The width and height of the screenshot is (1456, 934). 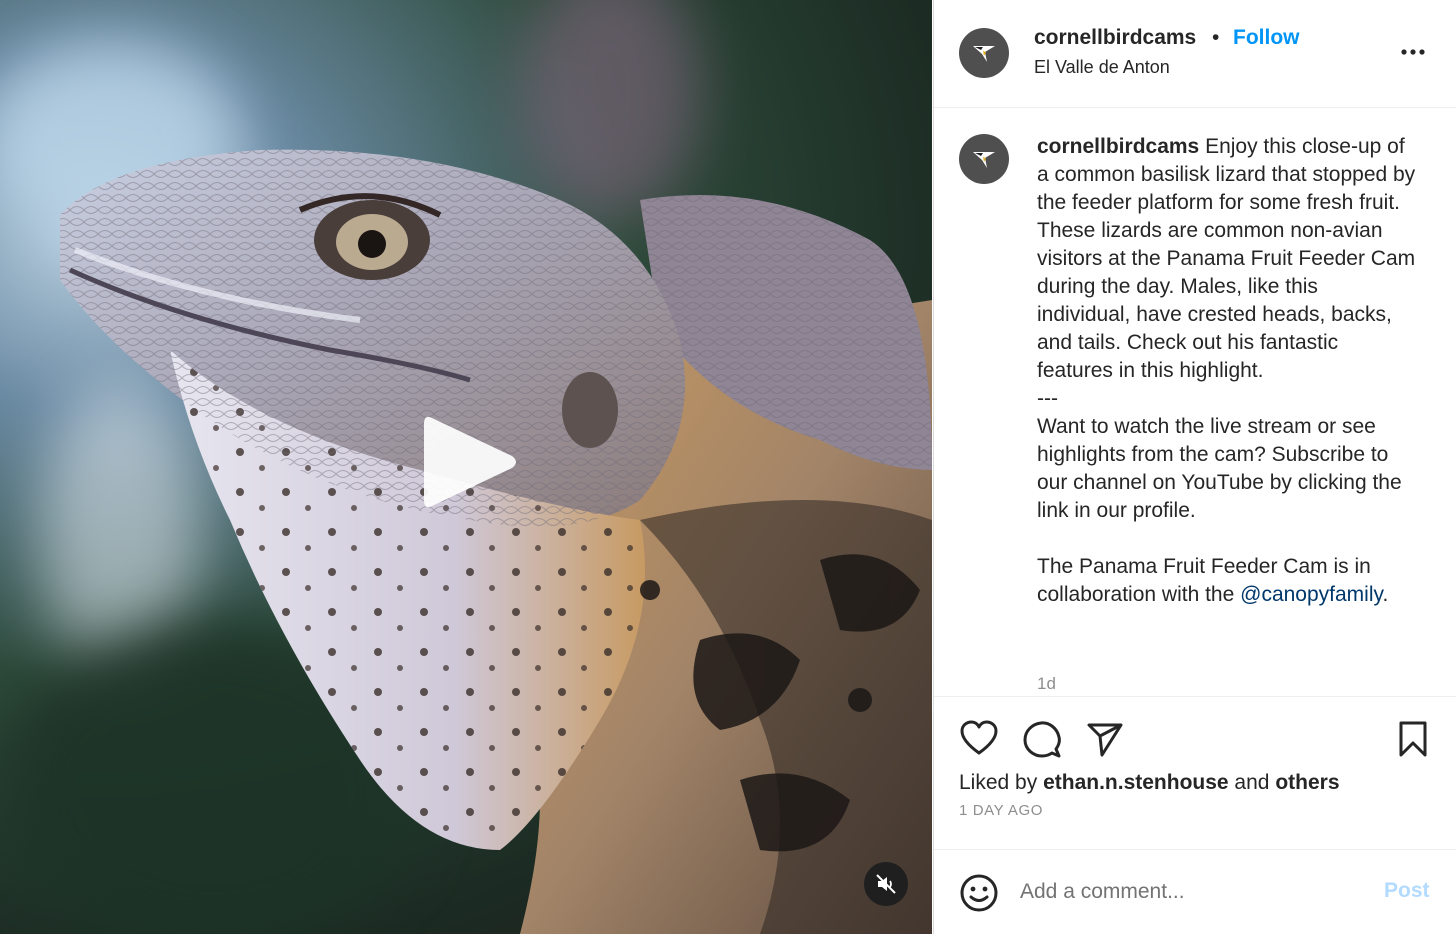 I want to click on liker-username: ethan.n.stenhouse, so click(x=1136, y=782).